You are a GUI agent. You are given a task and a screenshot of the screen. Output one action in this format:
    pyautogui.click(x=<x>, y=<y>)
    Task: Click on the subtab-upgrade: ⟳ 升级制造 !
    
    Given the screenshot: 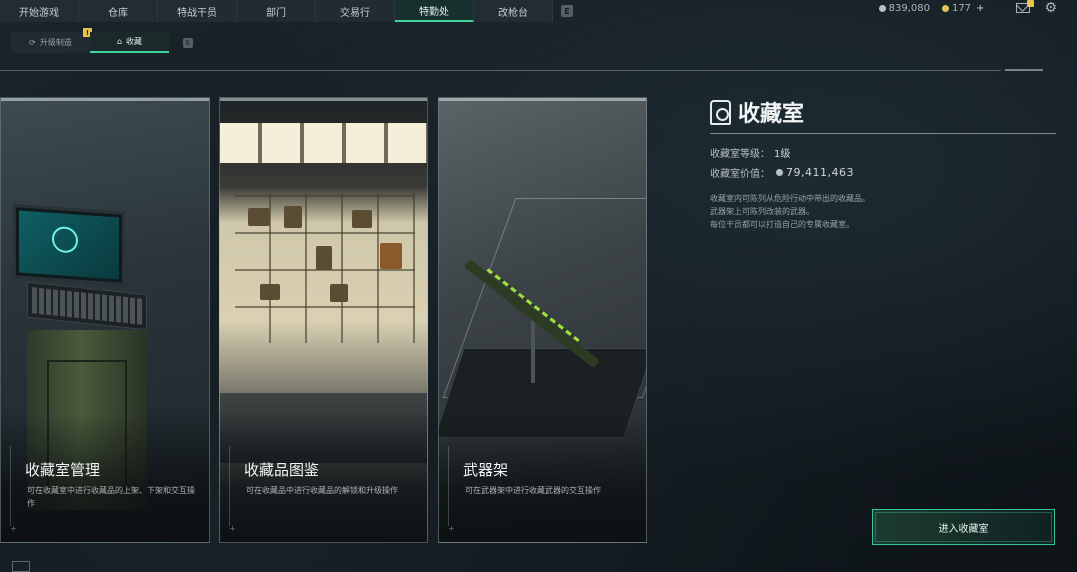 What is the action you would take?
    pyautogui.click(x=51, y=40)
    